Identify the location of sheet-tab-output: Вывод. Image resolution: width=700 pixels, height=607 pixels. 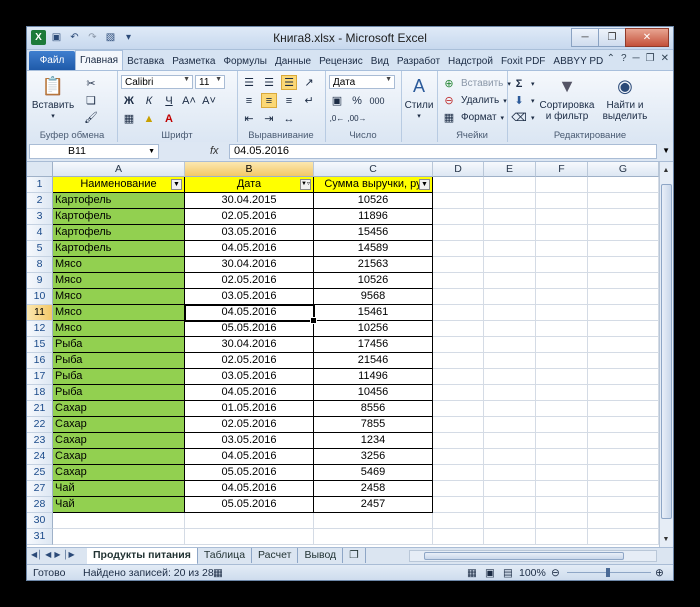
(321, 555).